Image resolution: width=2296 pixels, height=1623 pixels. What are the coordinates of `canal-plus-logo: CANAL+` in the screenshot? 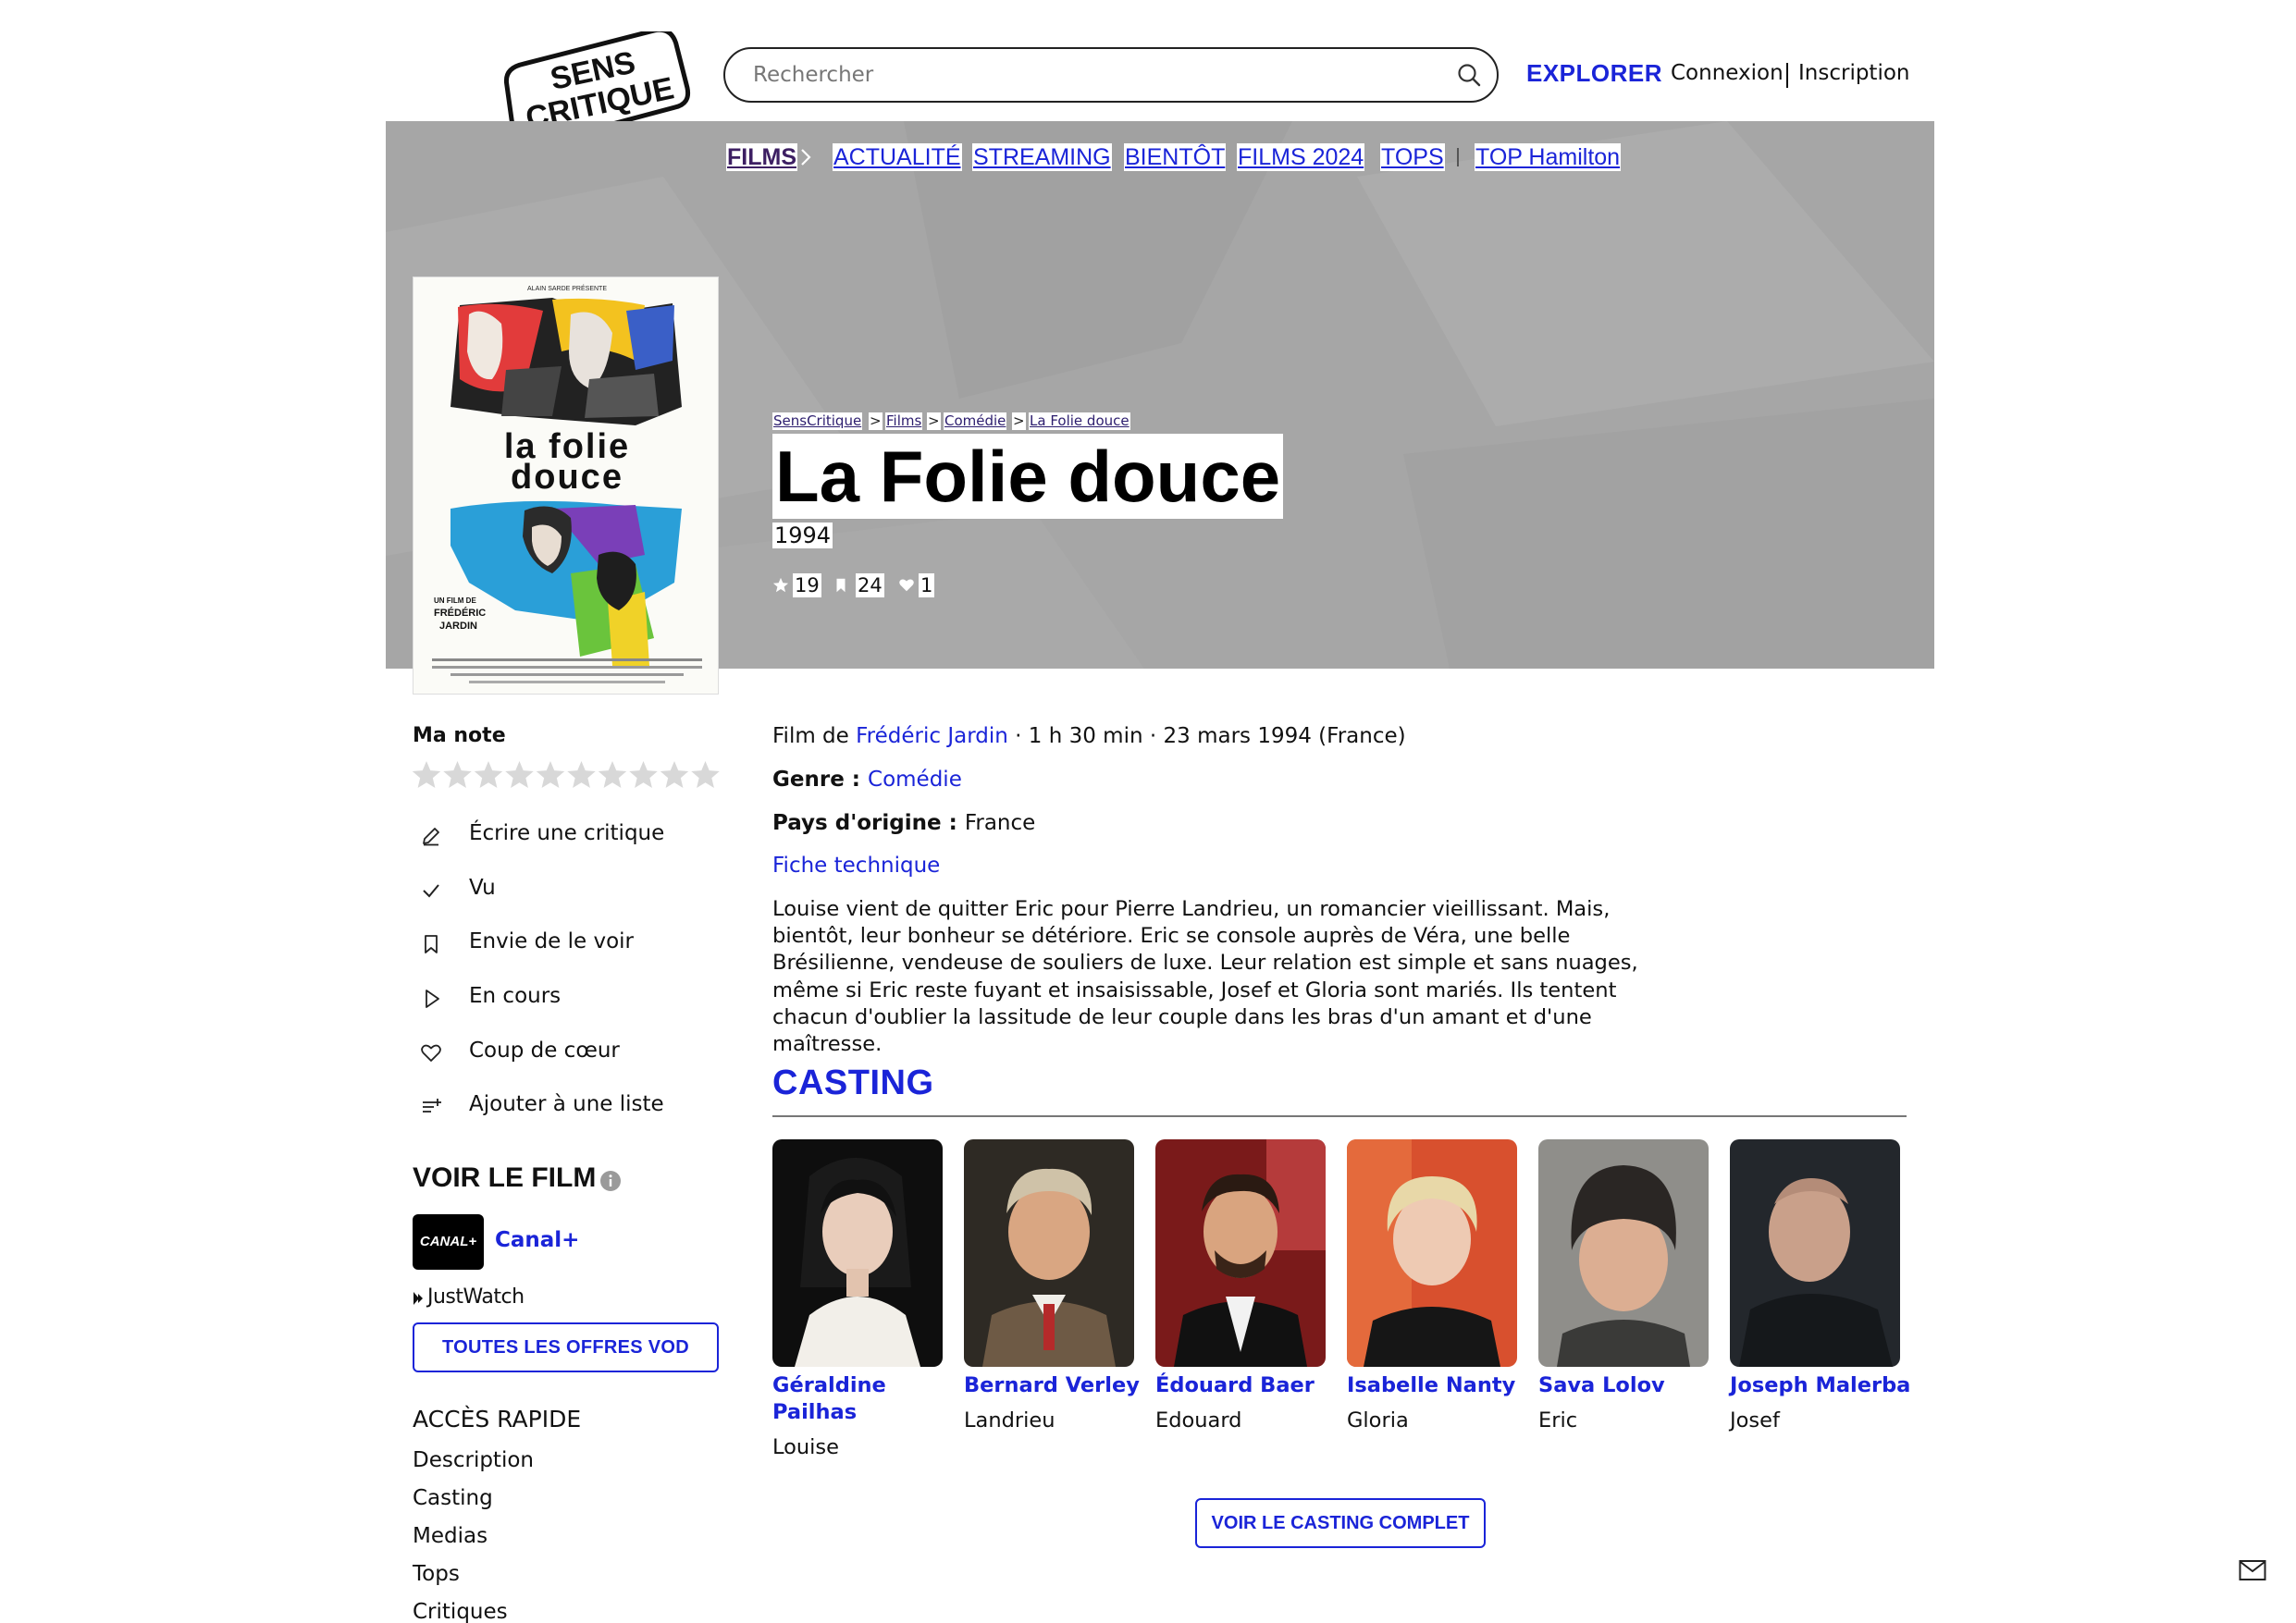 It's located at (448, 1242).